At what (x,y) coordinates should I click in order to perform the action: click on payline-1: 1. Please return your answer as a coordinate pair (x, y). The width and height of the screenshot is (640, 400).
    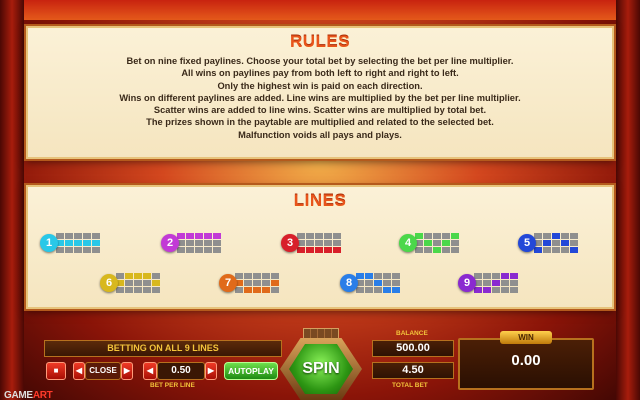
    Looking at the image, I should click on (83, 244).